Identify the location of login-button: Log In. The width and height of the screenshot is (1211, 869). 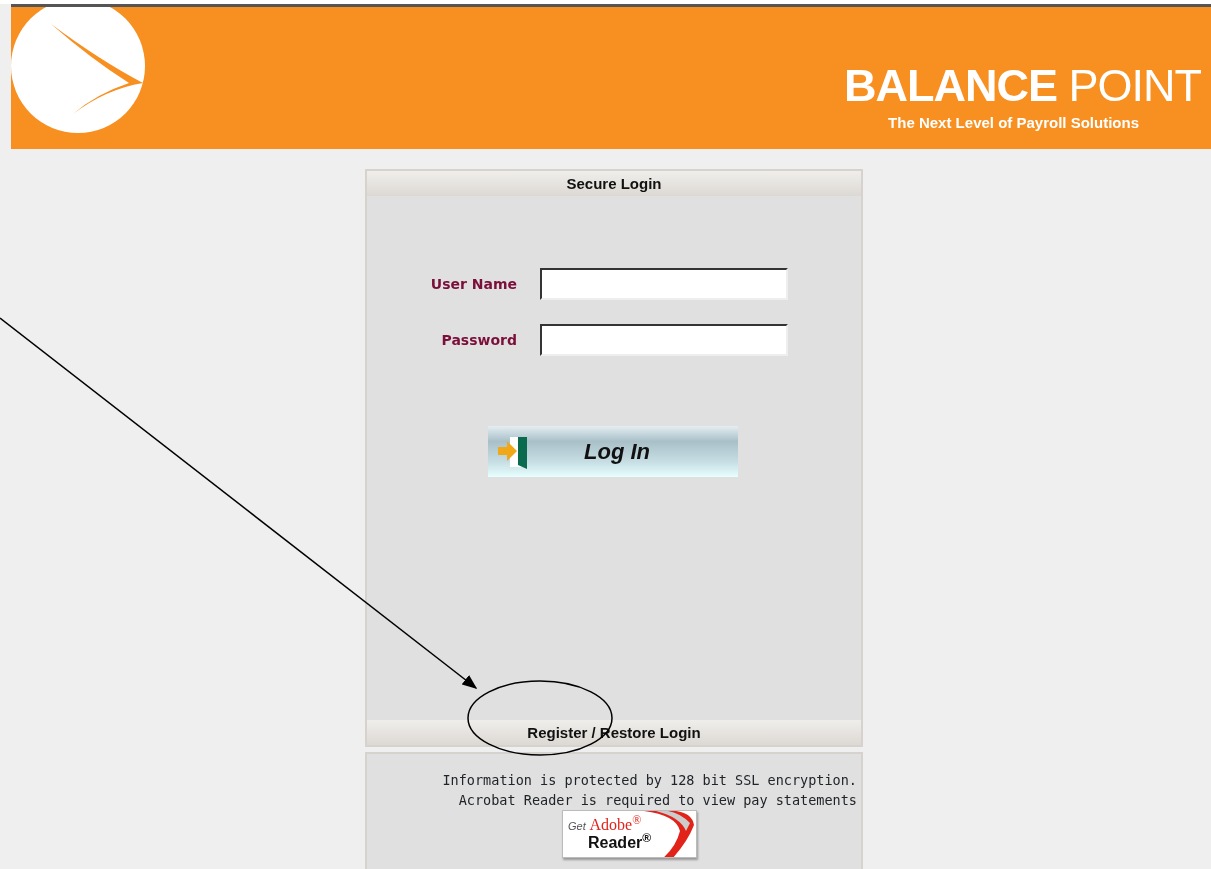
(613, 451).